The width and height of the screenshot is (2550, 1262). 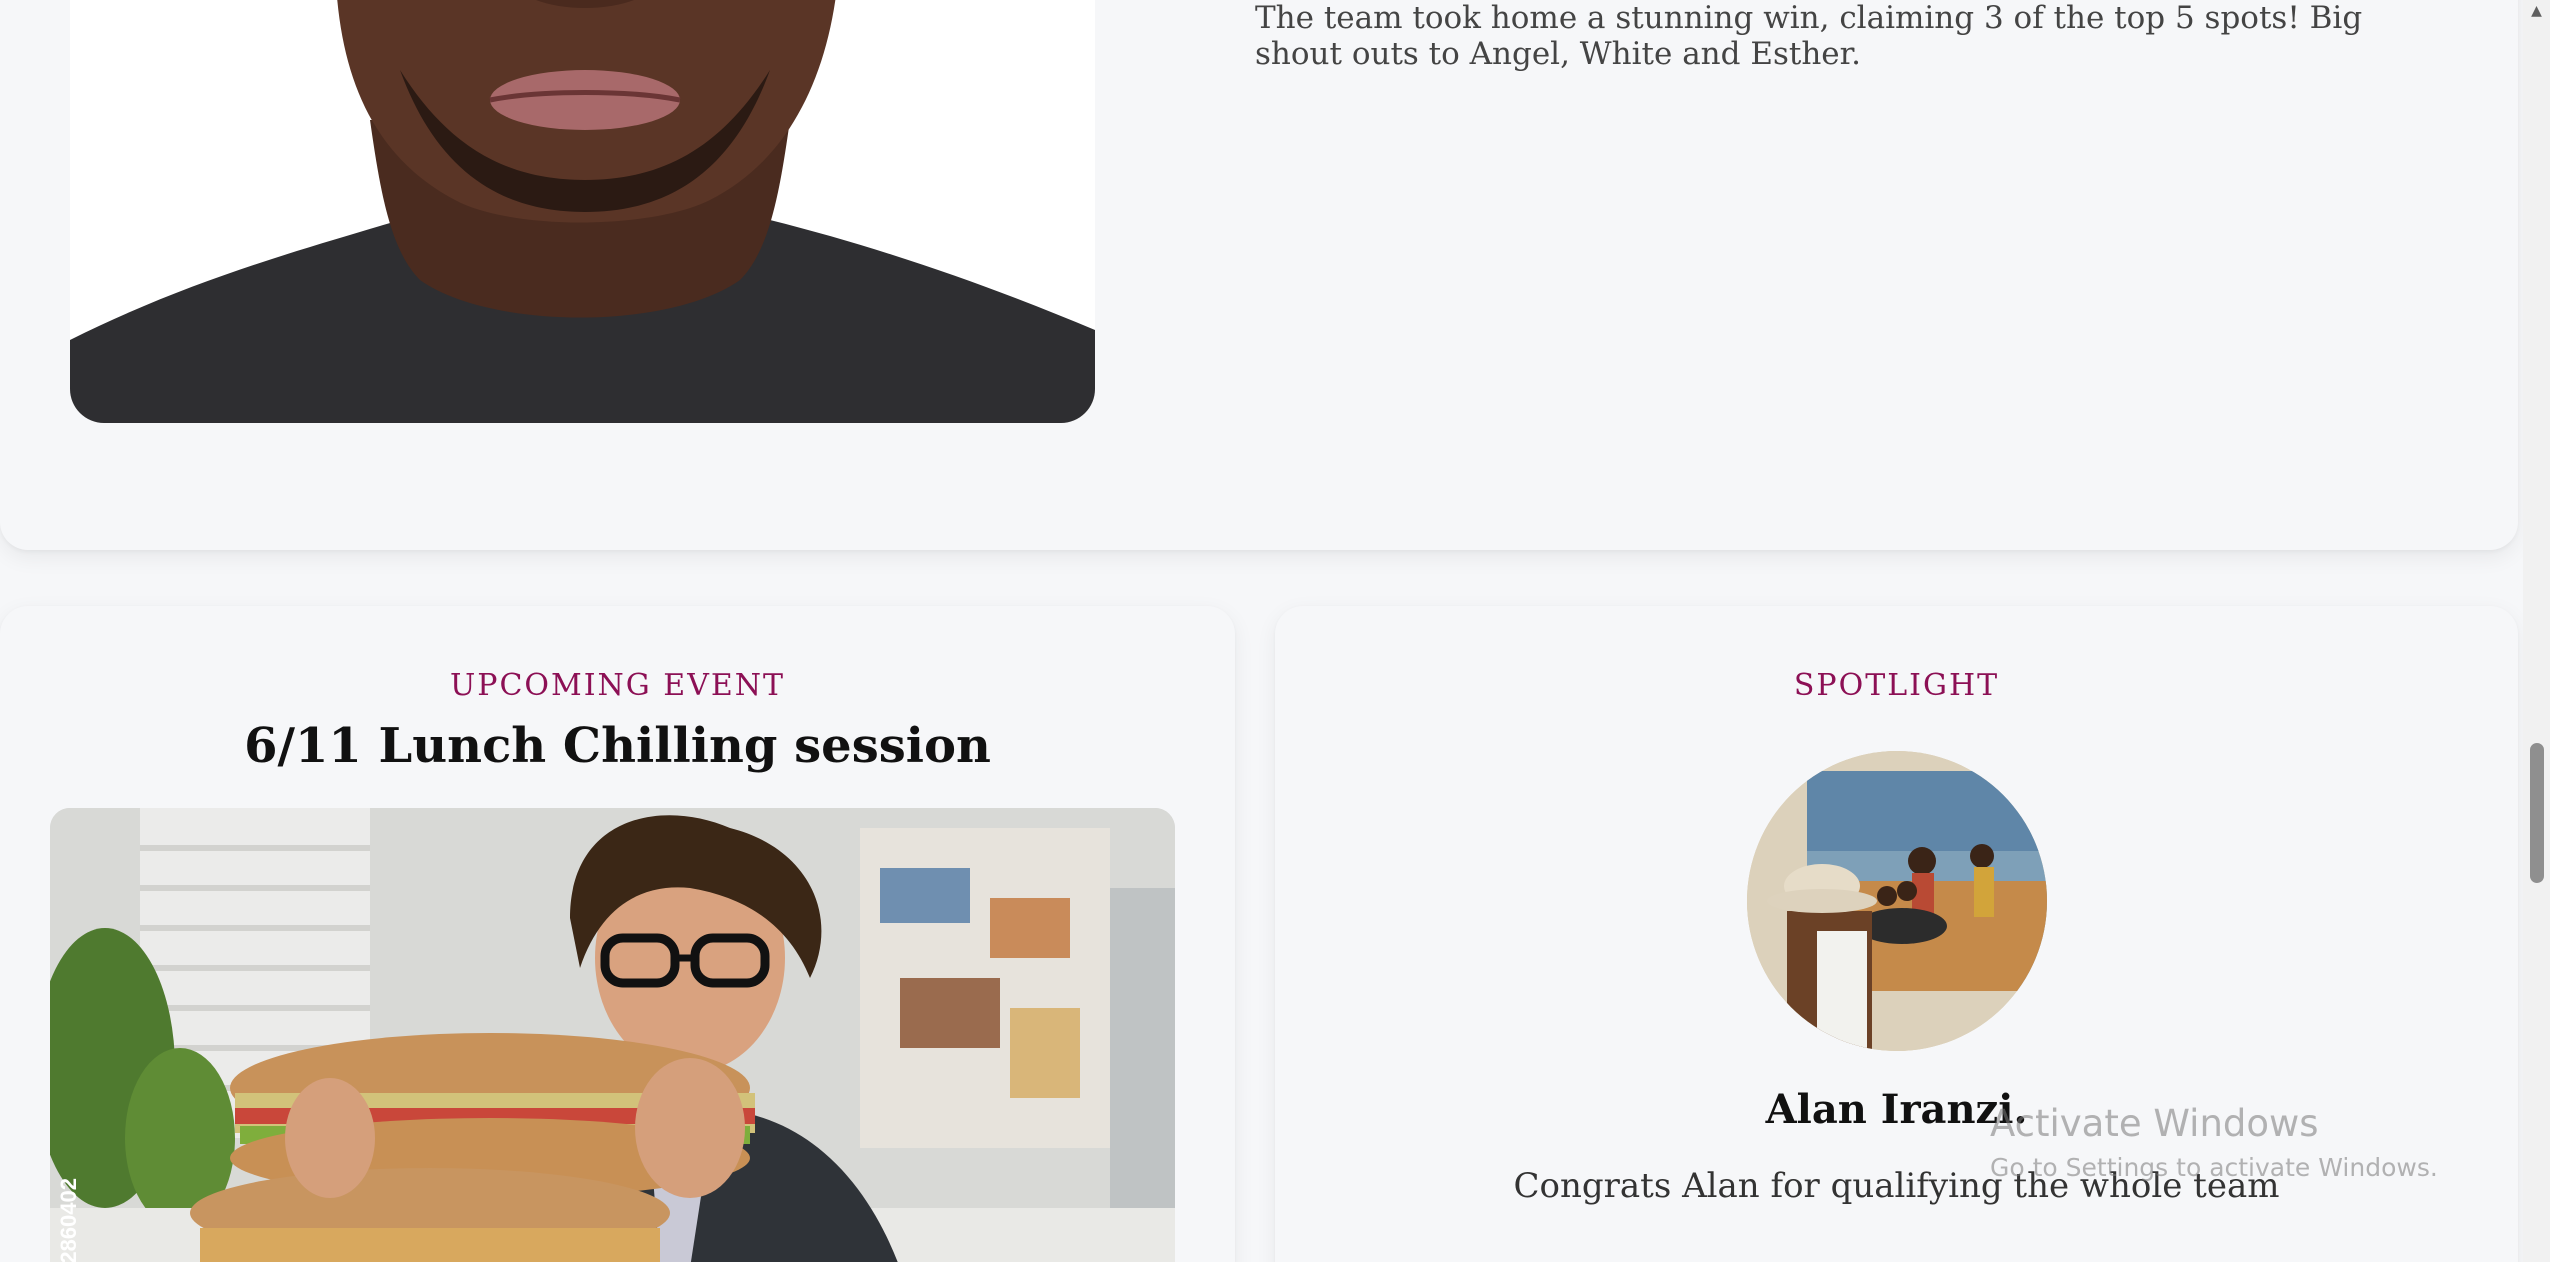 I want to click on chevron-up-icon: ▲, so click(x=2536, y=11).